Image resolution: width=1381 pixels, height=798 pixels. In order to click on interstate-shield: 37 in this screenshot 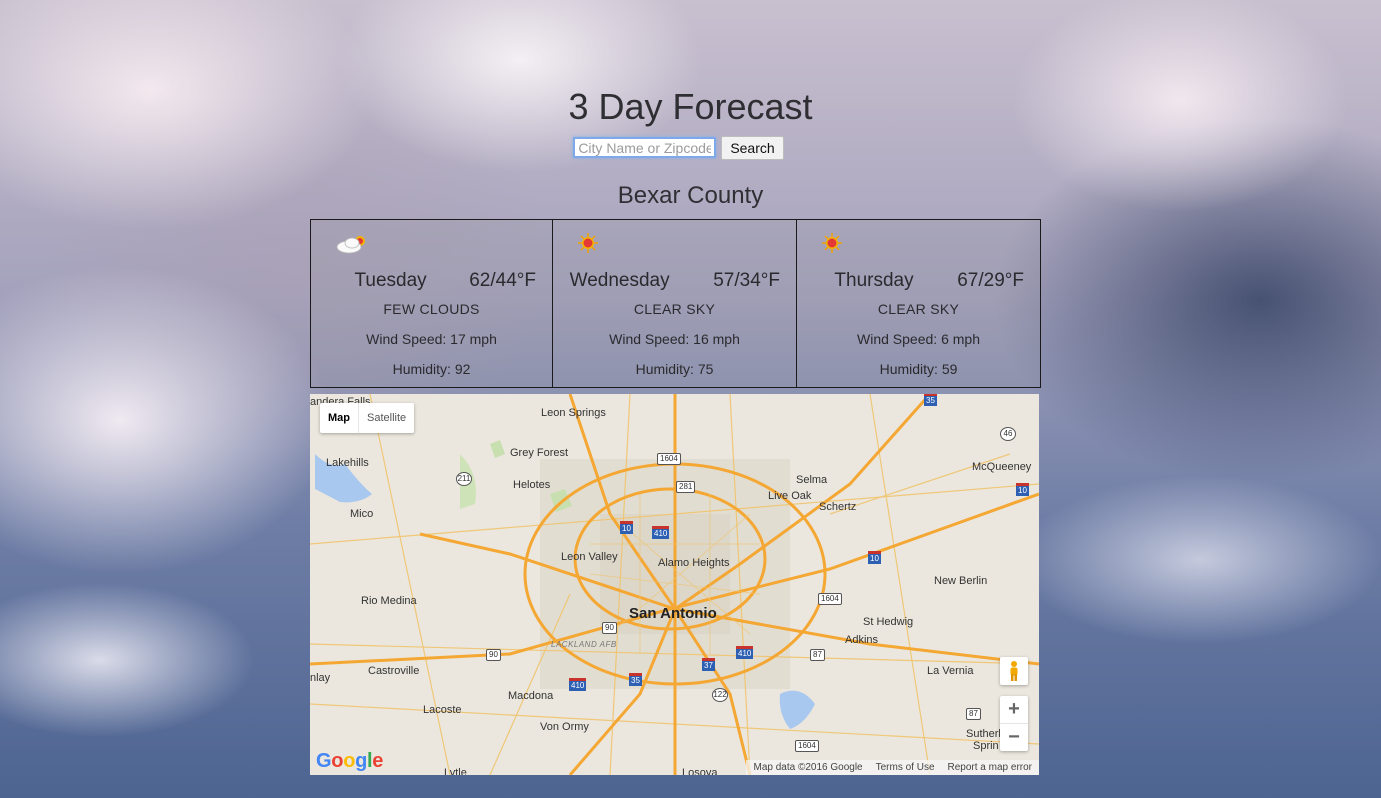, I will do `click(708, 664)`.